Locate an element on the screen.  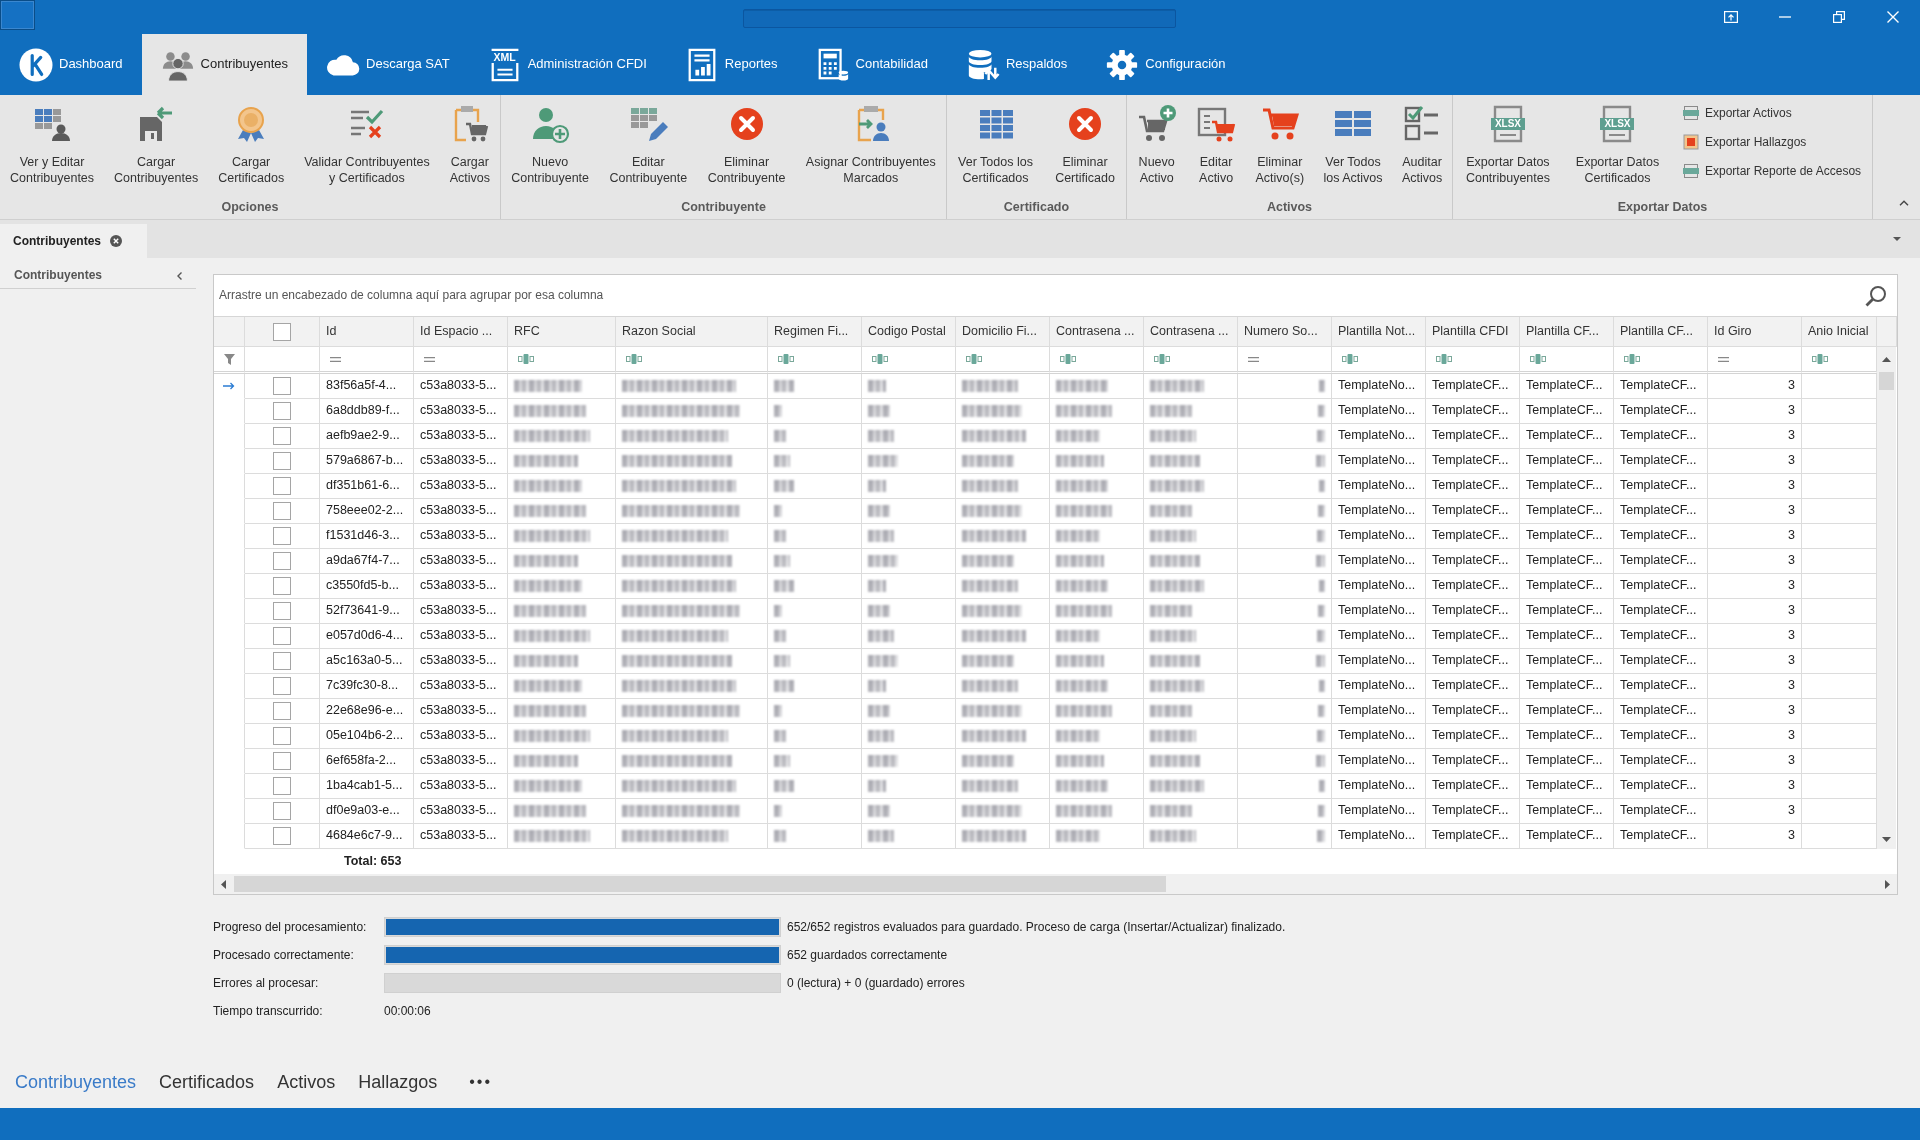
ribbon-button: Nuevo Activo is located at coordinates (1156, 143).